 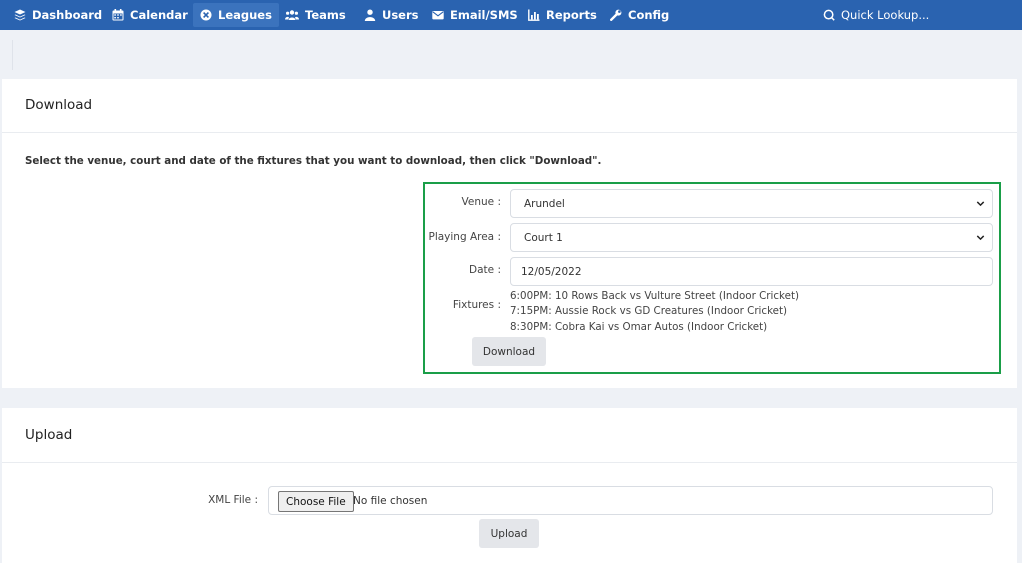 What do you see at coordinates (485, 270) in the screenshot?
I see `date-label: Date :` at bounding box center [485, 270].